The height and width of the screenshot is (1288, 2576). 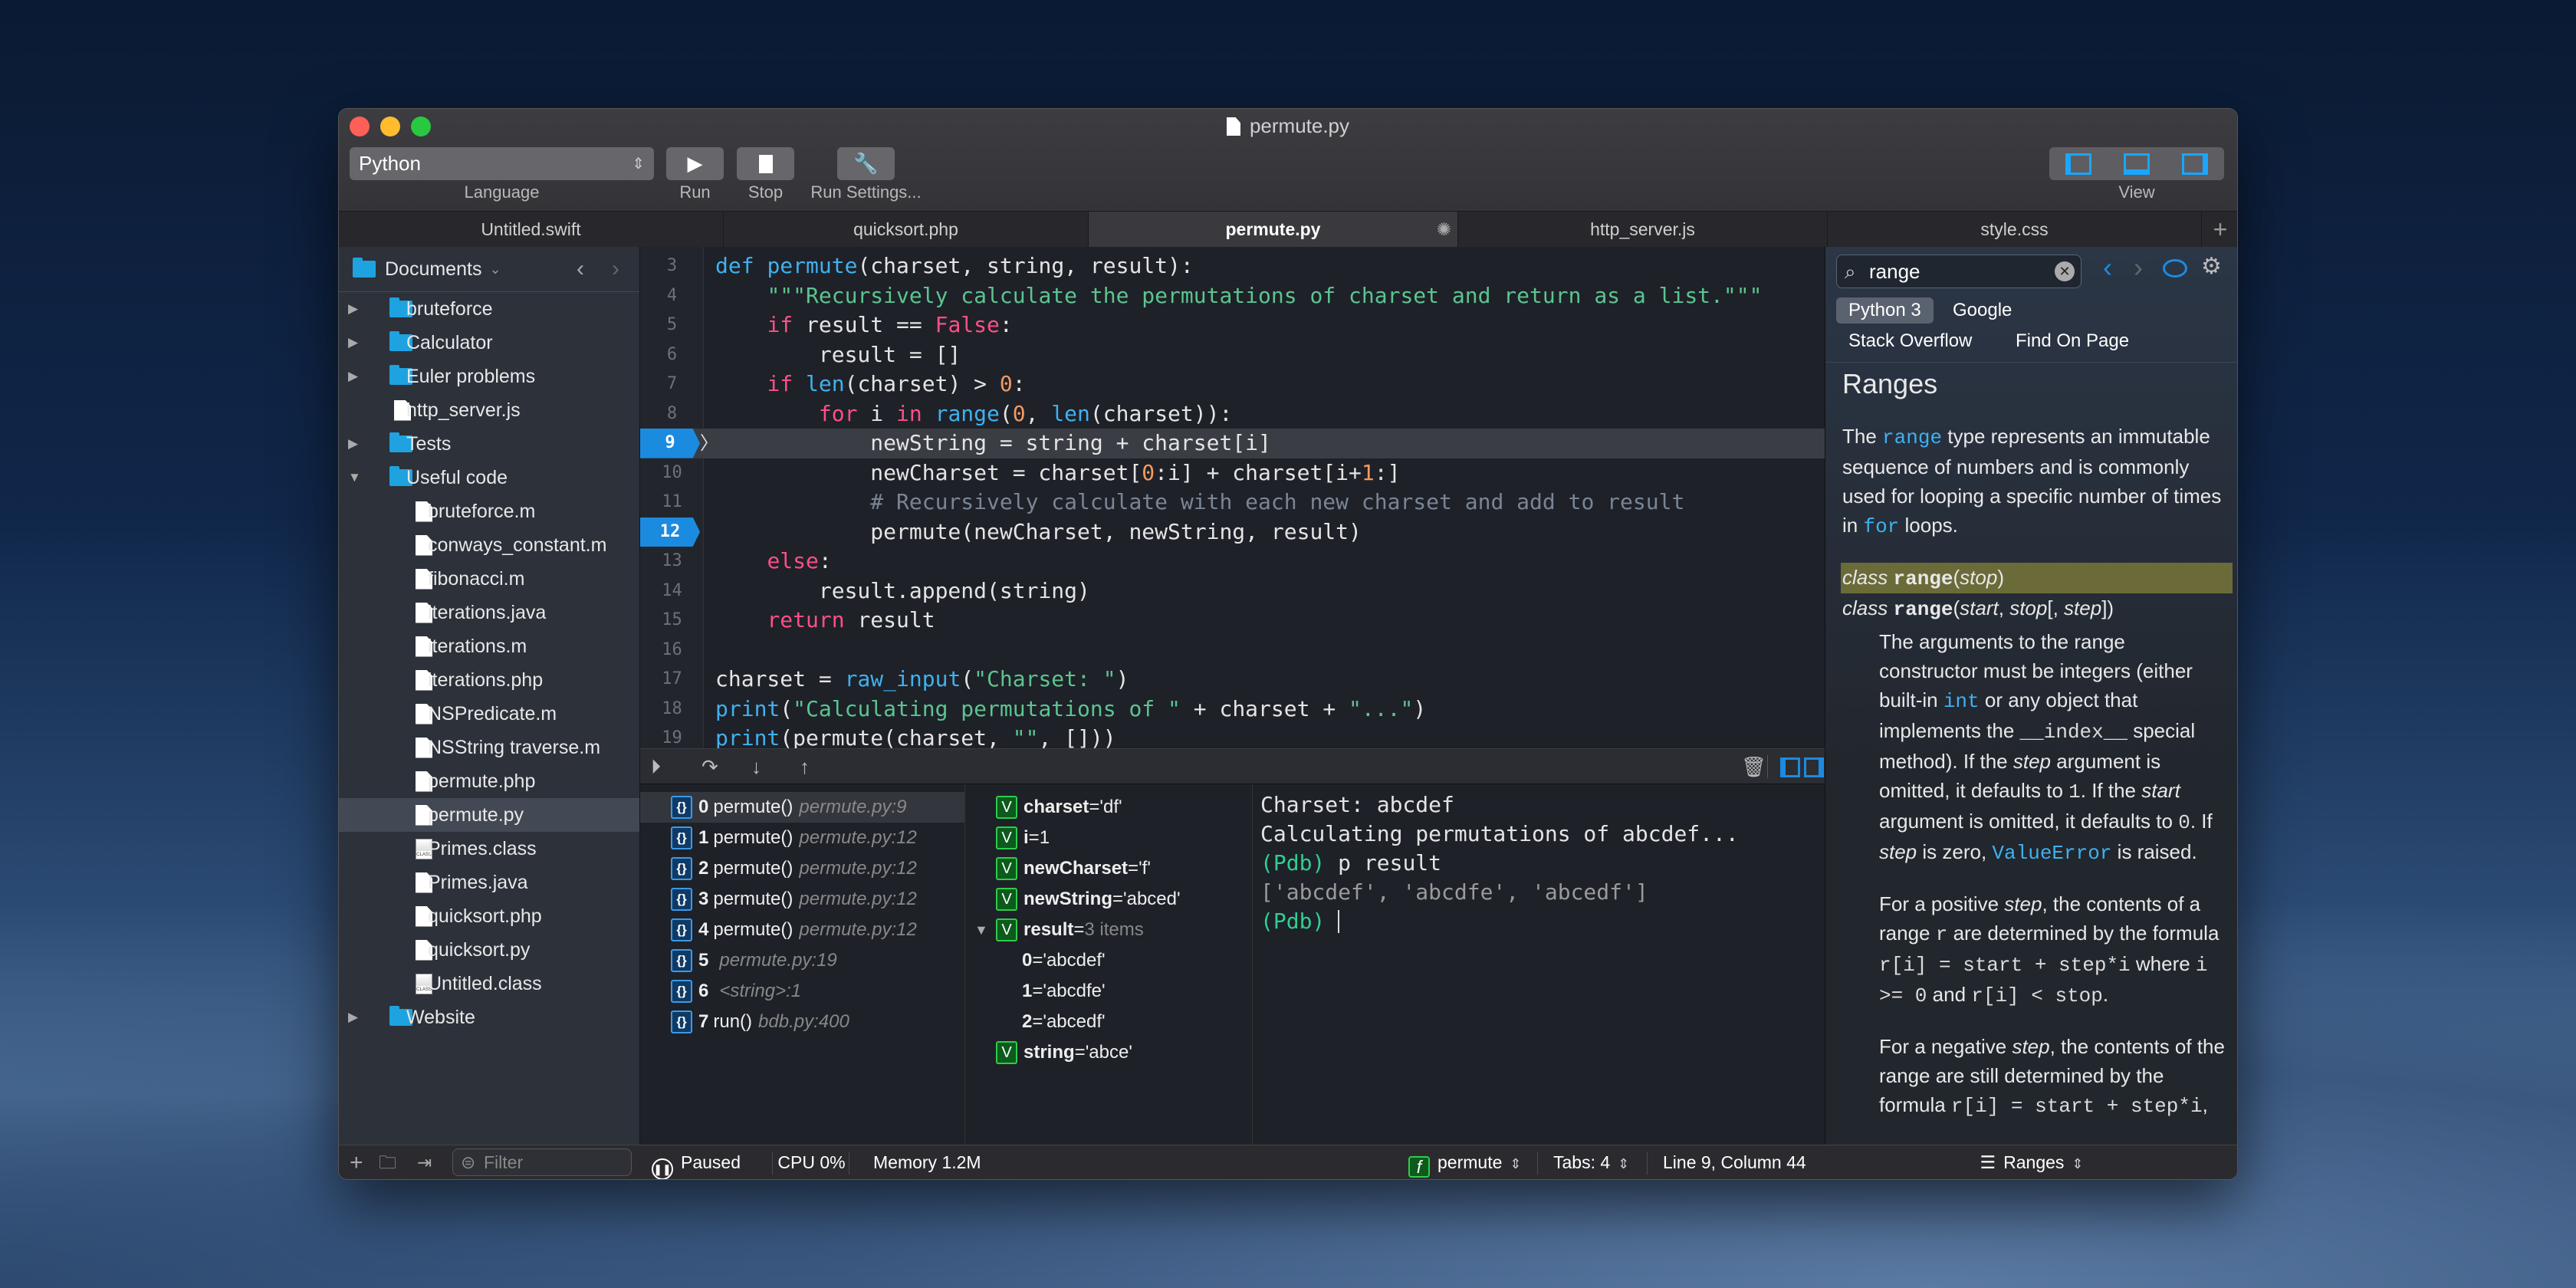 I want to click on code-line: 15 return result, so click(x=1233, y=621).